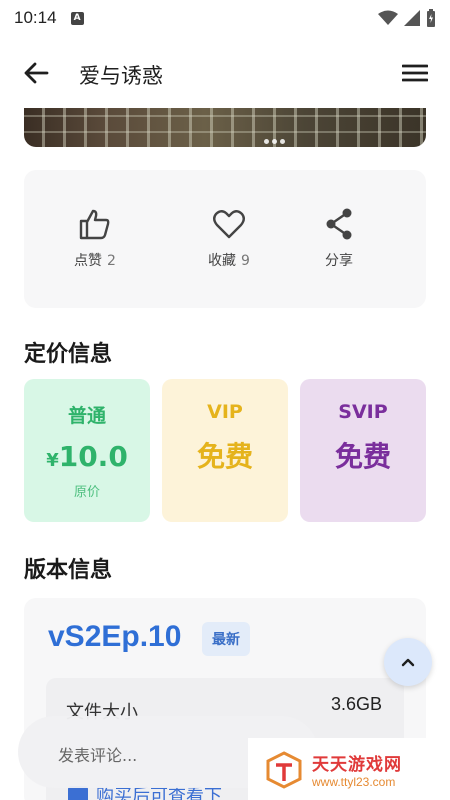 The height and width of the screenshot is (800, 450). Describe the element at coordinates (339, 261) in the screenshot. I see `share-label: 分享` at that location.